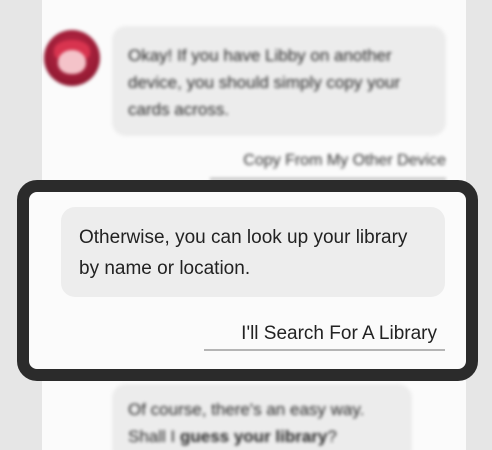 This screenshot has height=450, width=492. What do you see at coordinates (253, 436) in the screenshot?
I see `chat-bubble-text-bold: guess your library` at bounding box center [253, 436].